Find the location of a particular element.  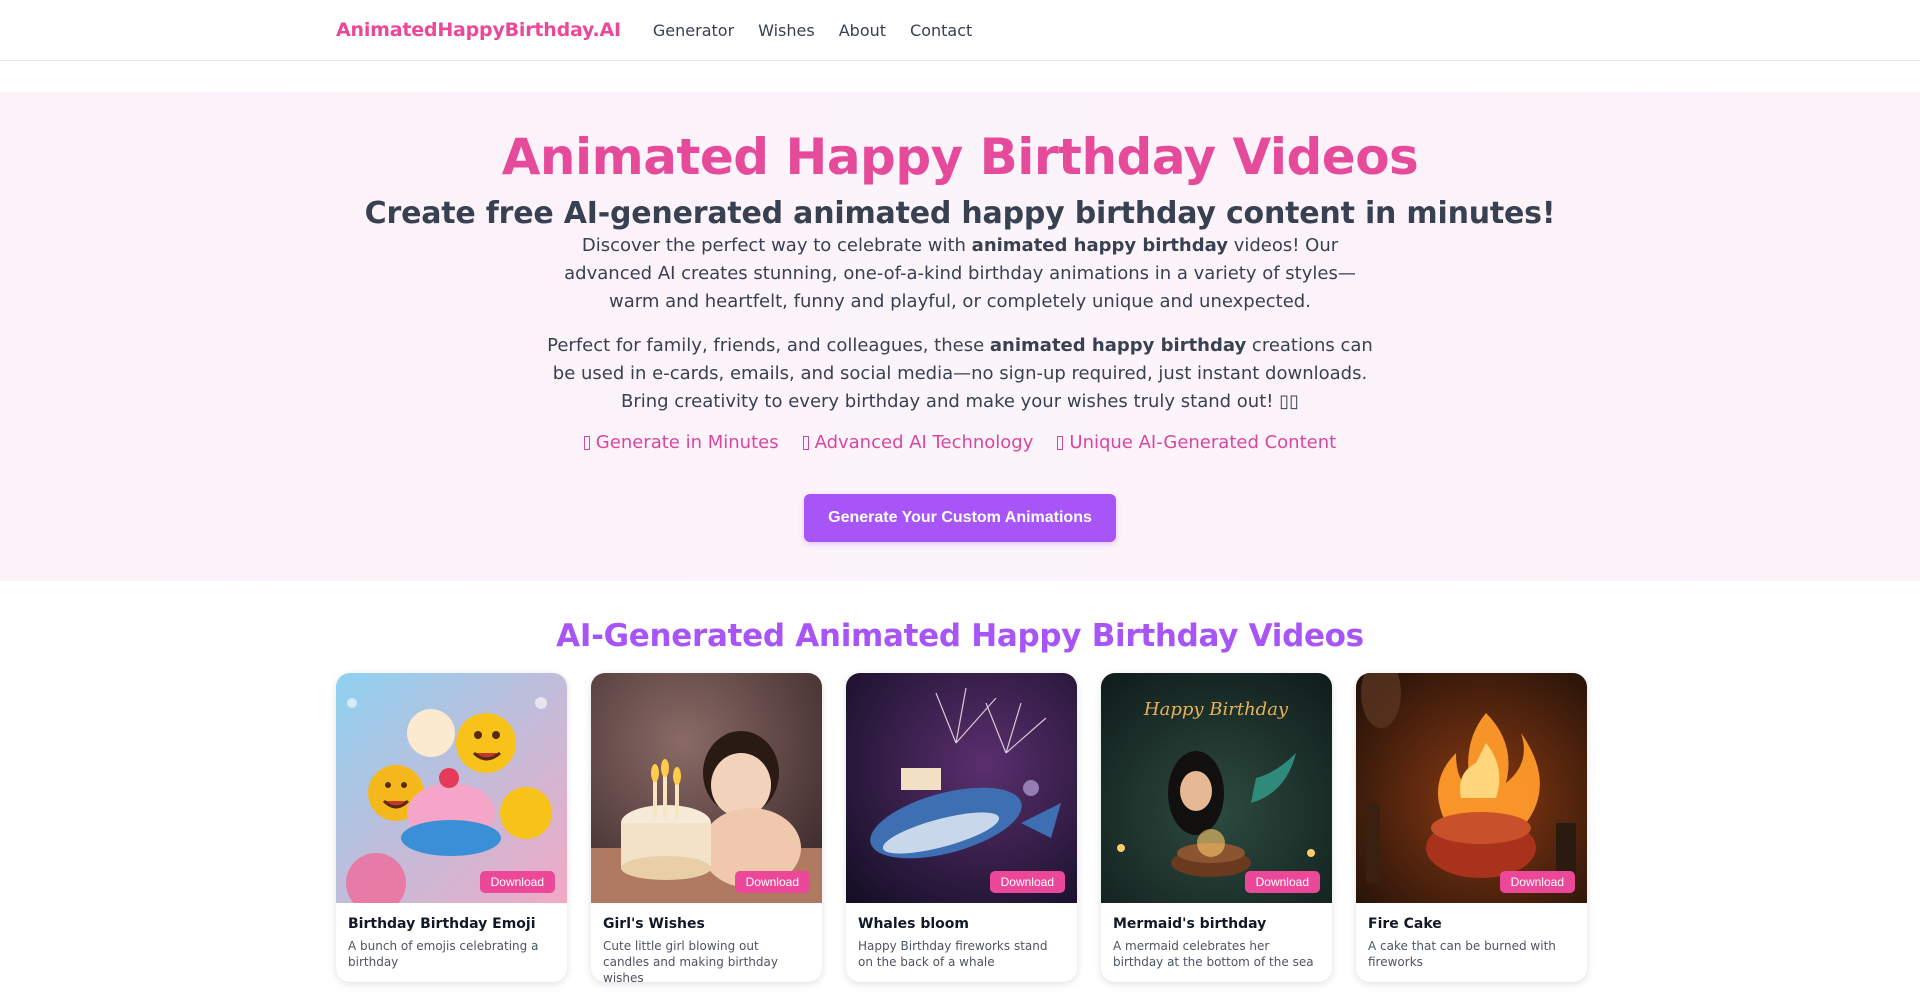

girl-illustration is located at coordinates (706, 788).